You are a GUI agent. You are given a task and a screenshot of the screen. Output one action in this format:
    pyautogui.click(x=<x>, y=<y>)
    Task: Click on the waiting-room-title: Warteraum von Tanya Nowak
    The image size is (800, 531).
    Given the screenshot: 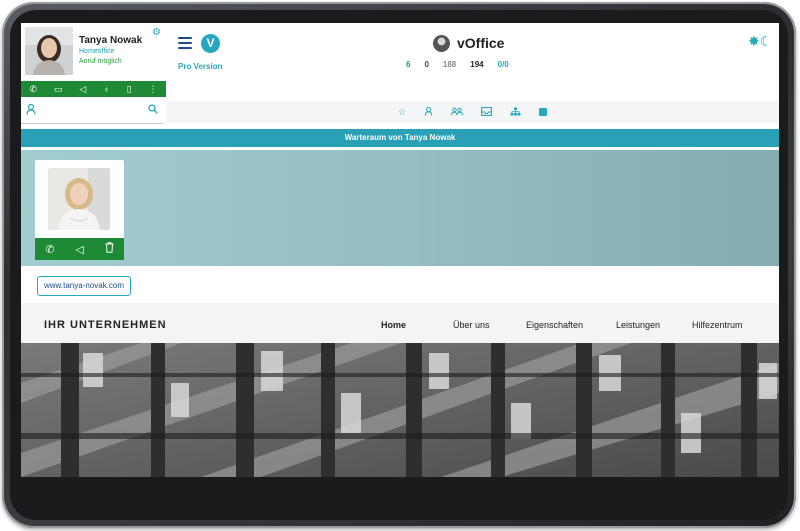 What is the action you would take?
    pyautogui.click(x=400, y=138)
    